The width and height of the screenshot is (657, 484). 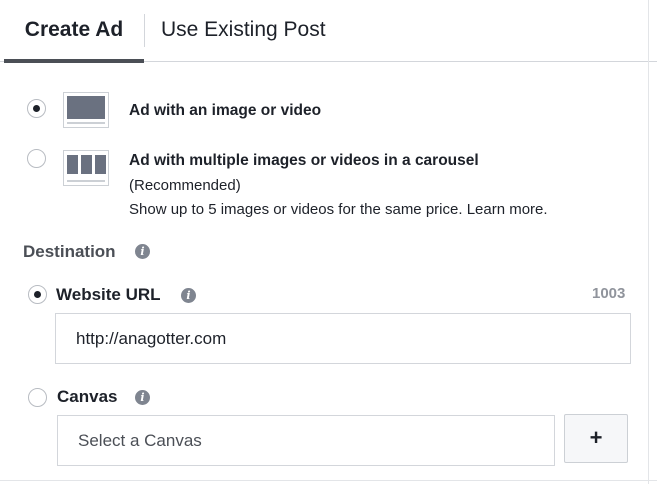 I want to click on tab-create-ad-label: Create Ad, so click(x=74, y=29).